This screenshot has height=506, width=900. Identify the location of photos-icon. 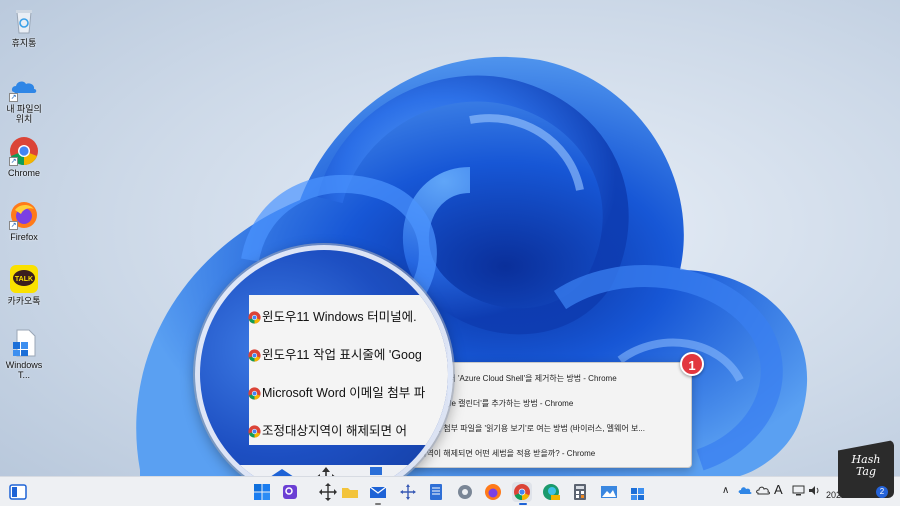
(609, 492).